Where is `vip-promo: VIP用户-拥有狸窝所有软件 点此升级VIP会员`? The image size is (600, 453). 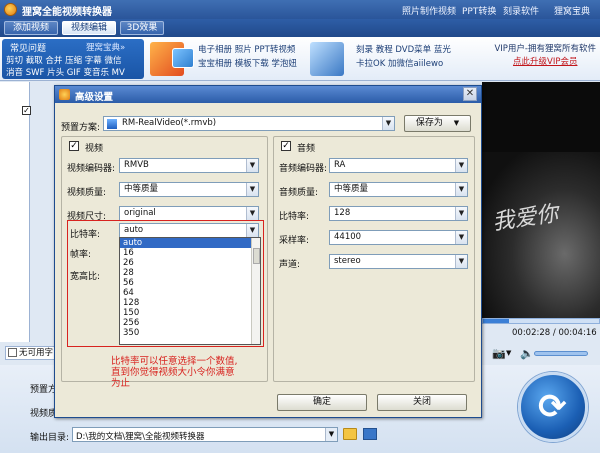
vip-promo: VIP用户-拥有狸窝所有软件 点此升级VIP会员 is located at coordinates (545, 56).